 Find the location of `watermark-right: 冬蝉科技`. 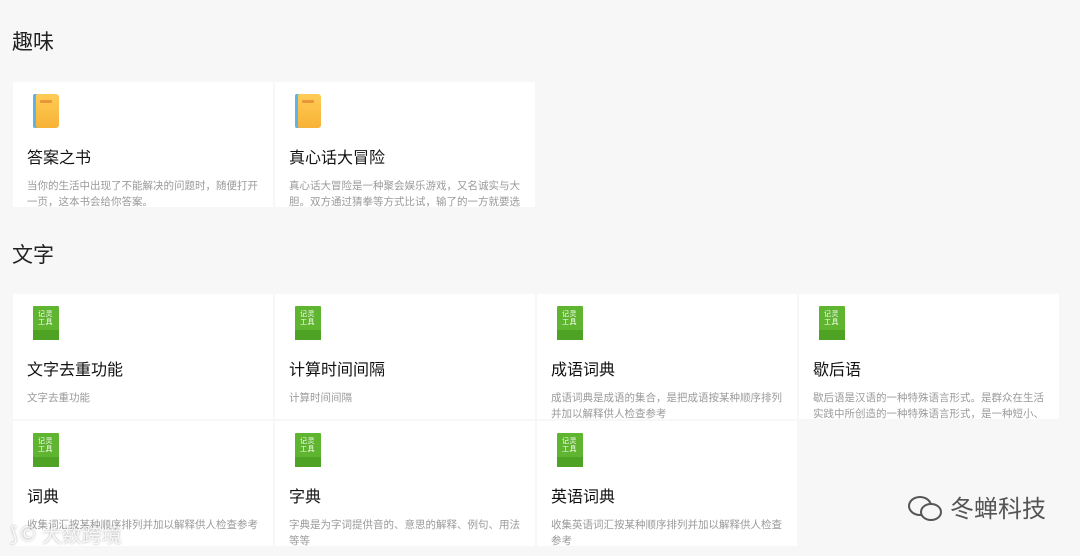

watermark-right: 冬蝉科技 is located at coordinates (977, 506).